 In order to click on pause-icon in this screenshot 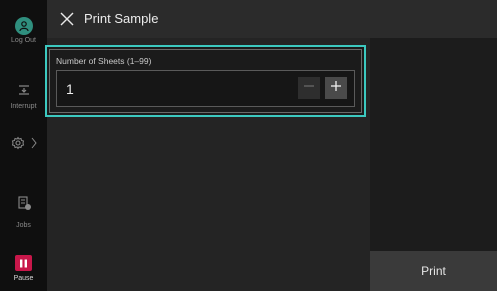, I will do `click(23, 263)`.